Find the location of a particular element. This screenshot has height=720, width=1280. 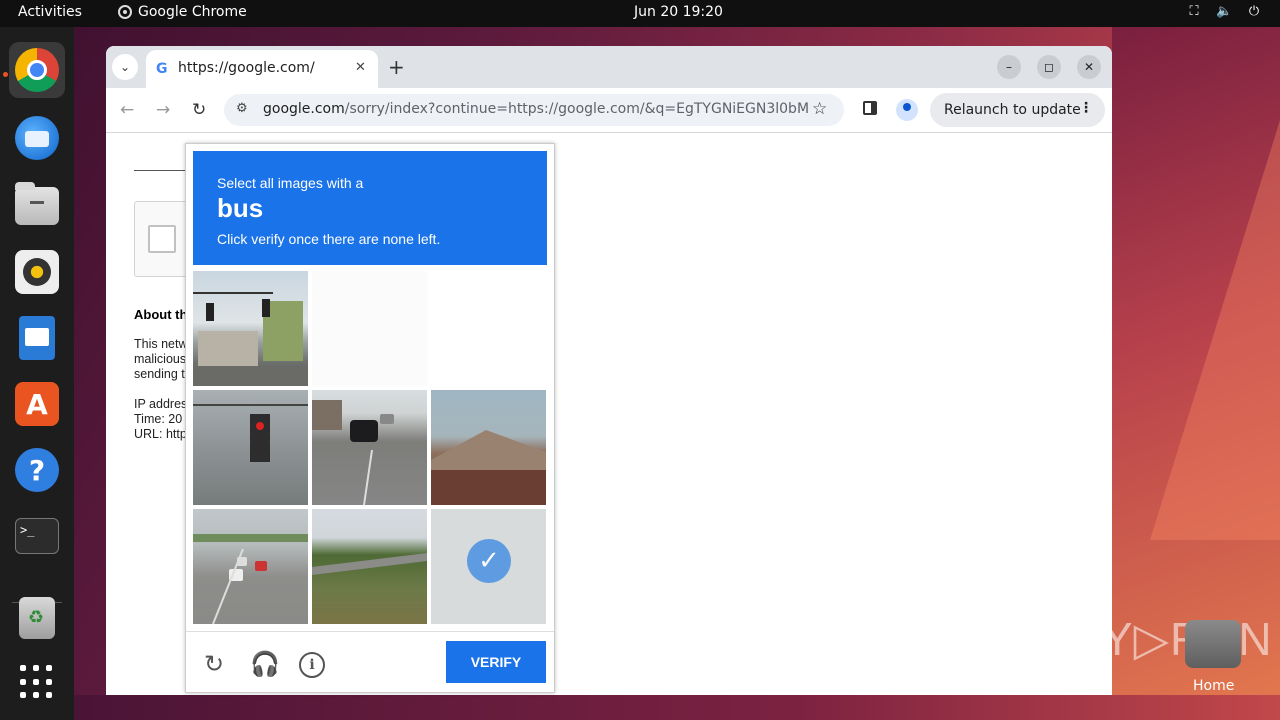

dock-help: ? is located at coordinates (37, 470).